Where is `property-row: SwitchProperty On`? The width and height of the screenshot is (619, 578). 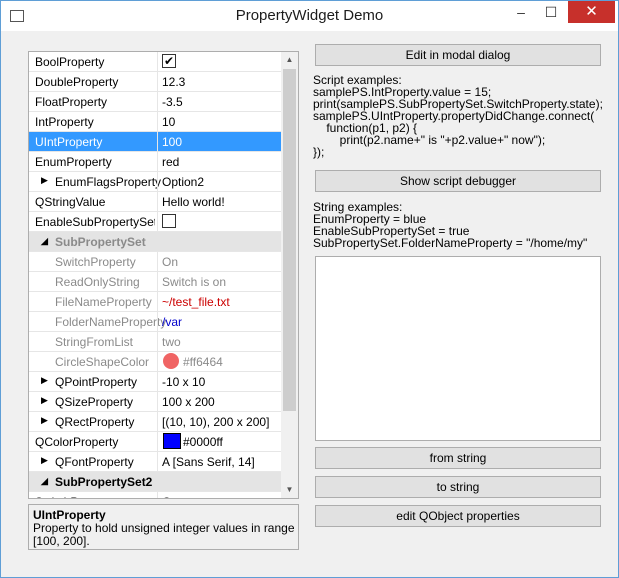 property-row: SwitchProperty On is located at coordinates (155, 495).